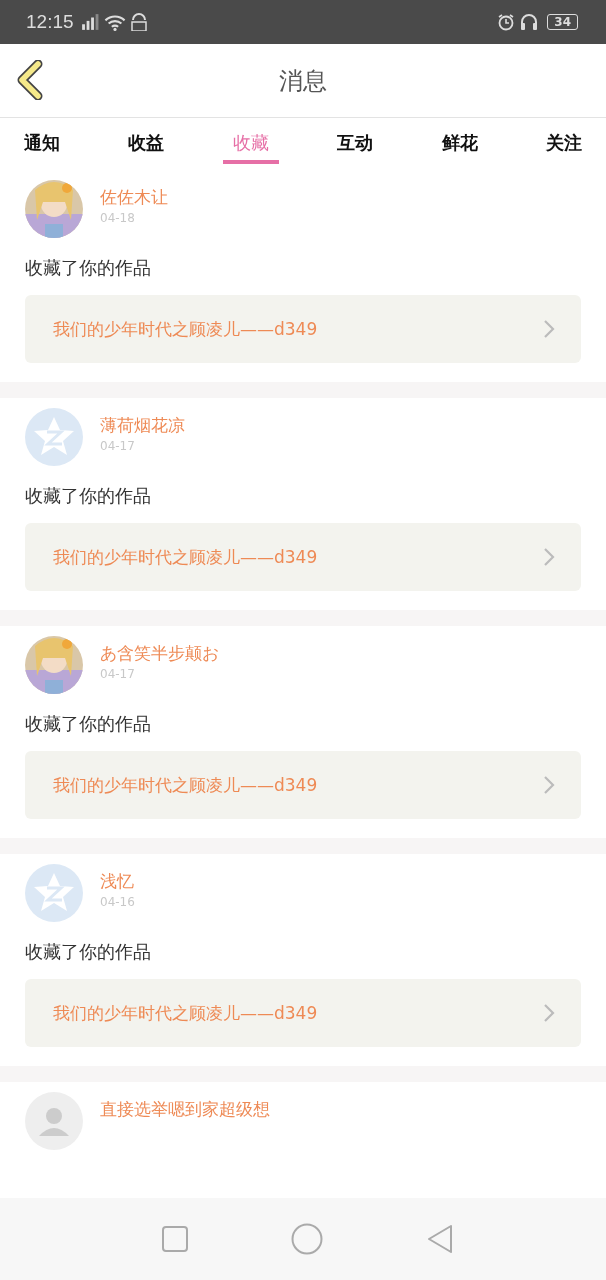 The width and height of the screenshot is (606, 1280). Describe the element at coordinates (529, 22) in the screenshot. I see `headphones-icon` at that location.